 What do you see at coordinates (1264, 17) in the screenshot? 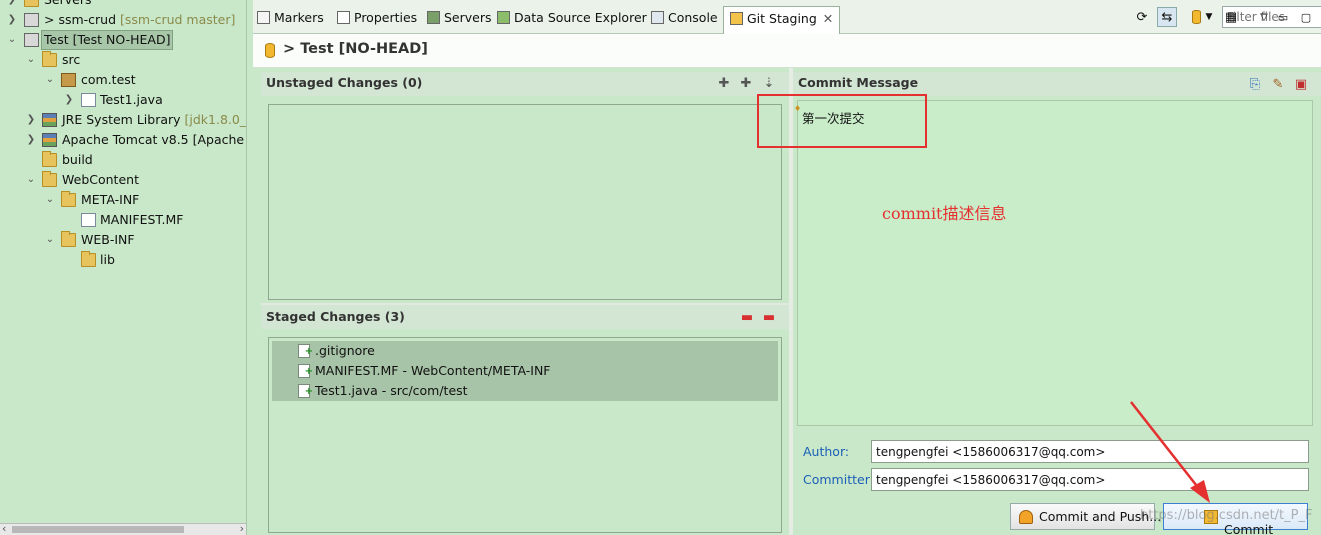
I see `view-menu-icon: ▽` at bounding box center [1264, 17].